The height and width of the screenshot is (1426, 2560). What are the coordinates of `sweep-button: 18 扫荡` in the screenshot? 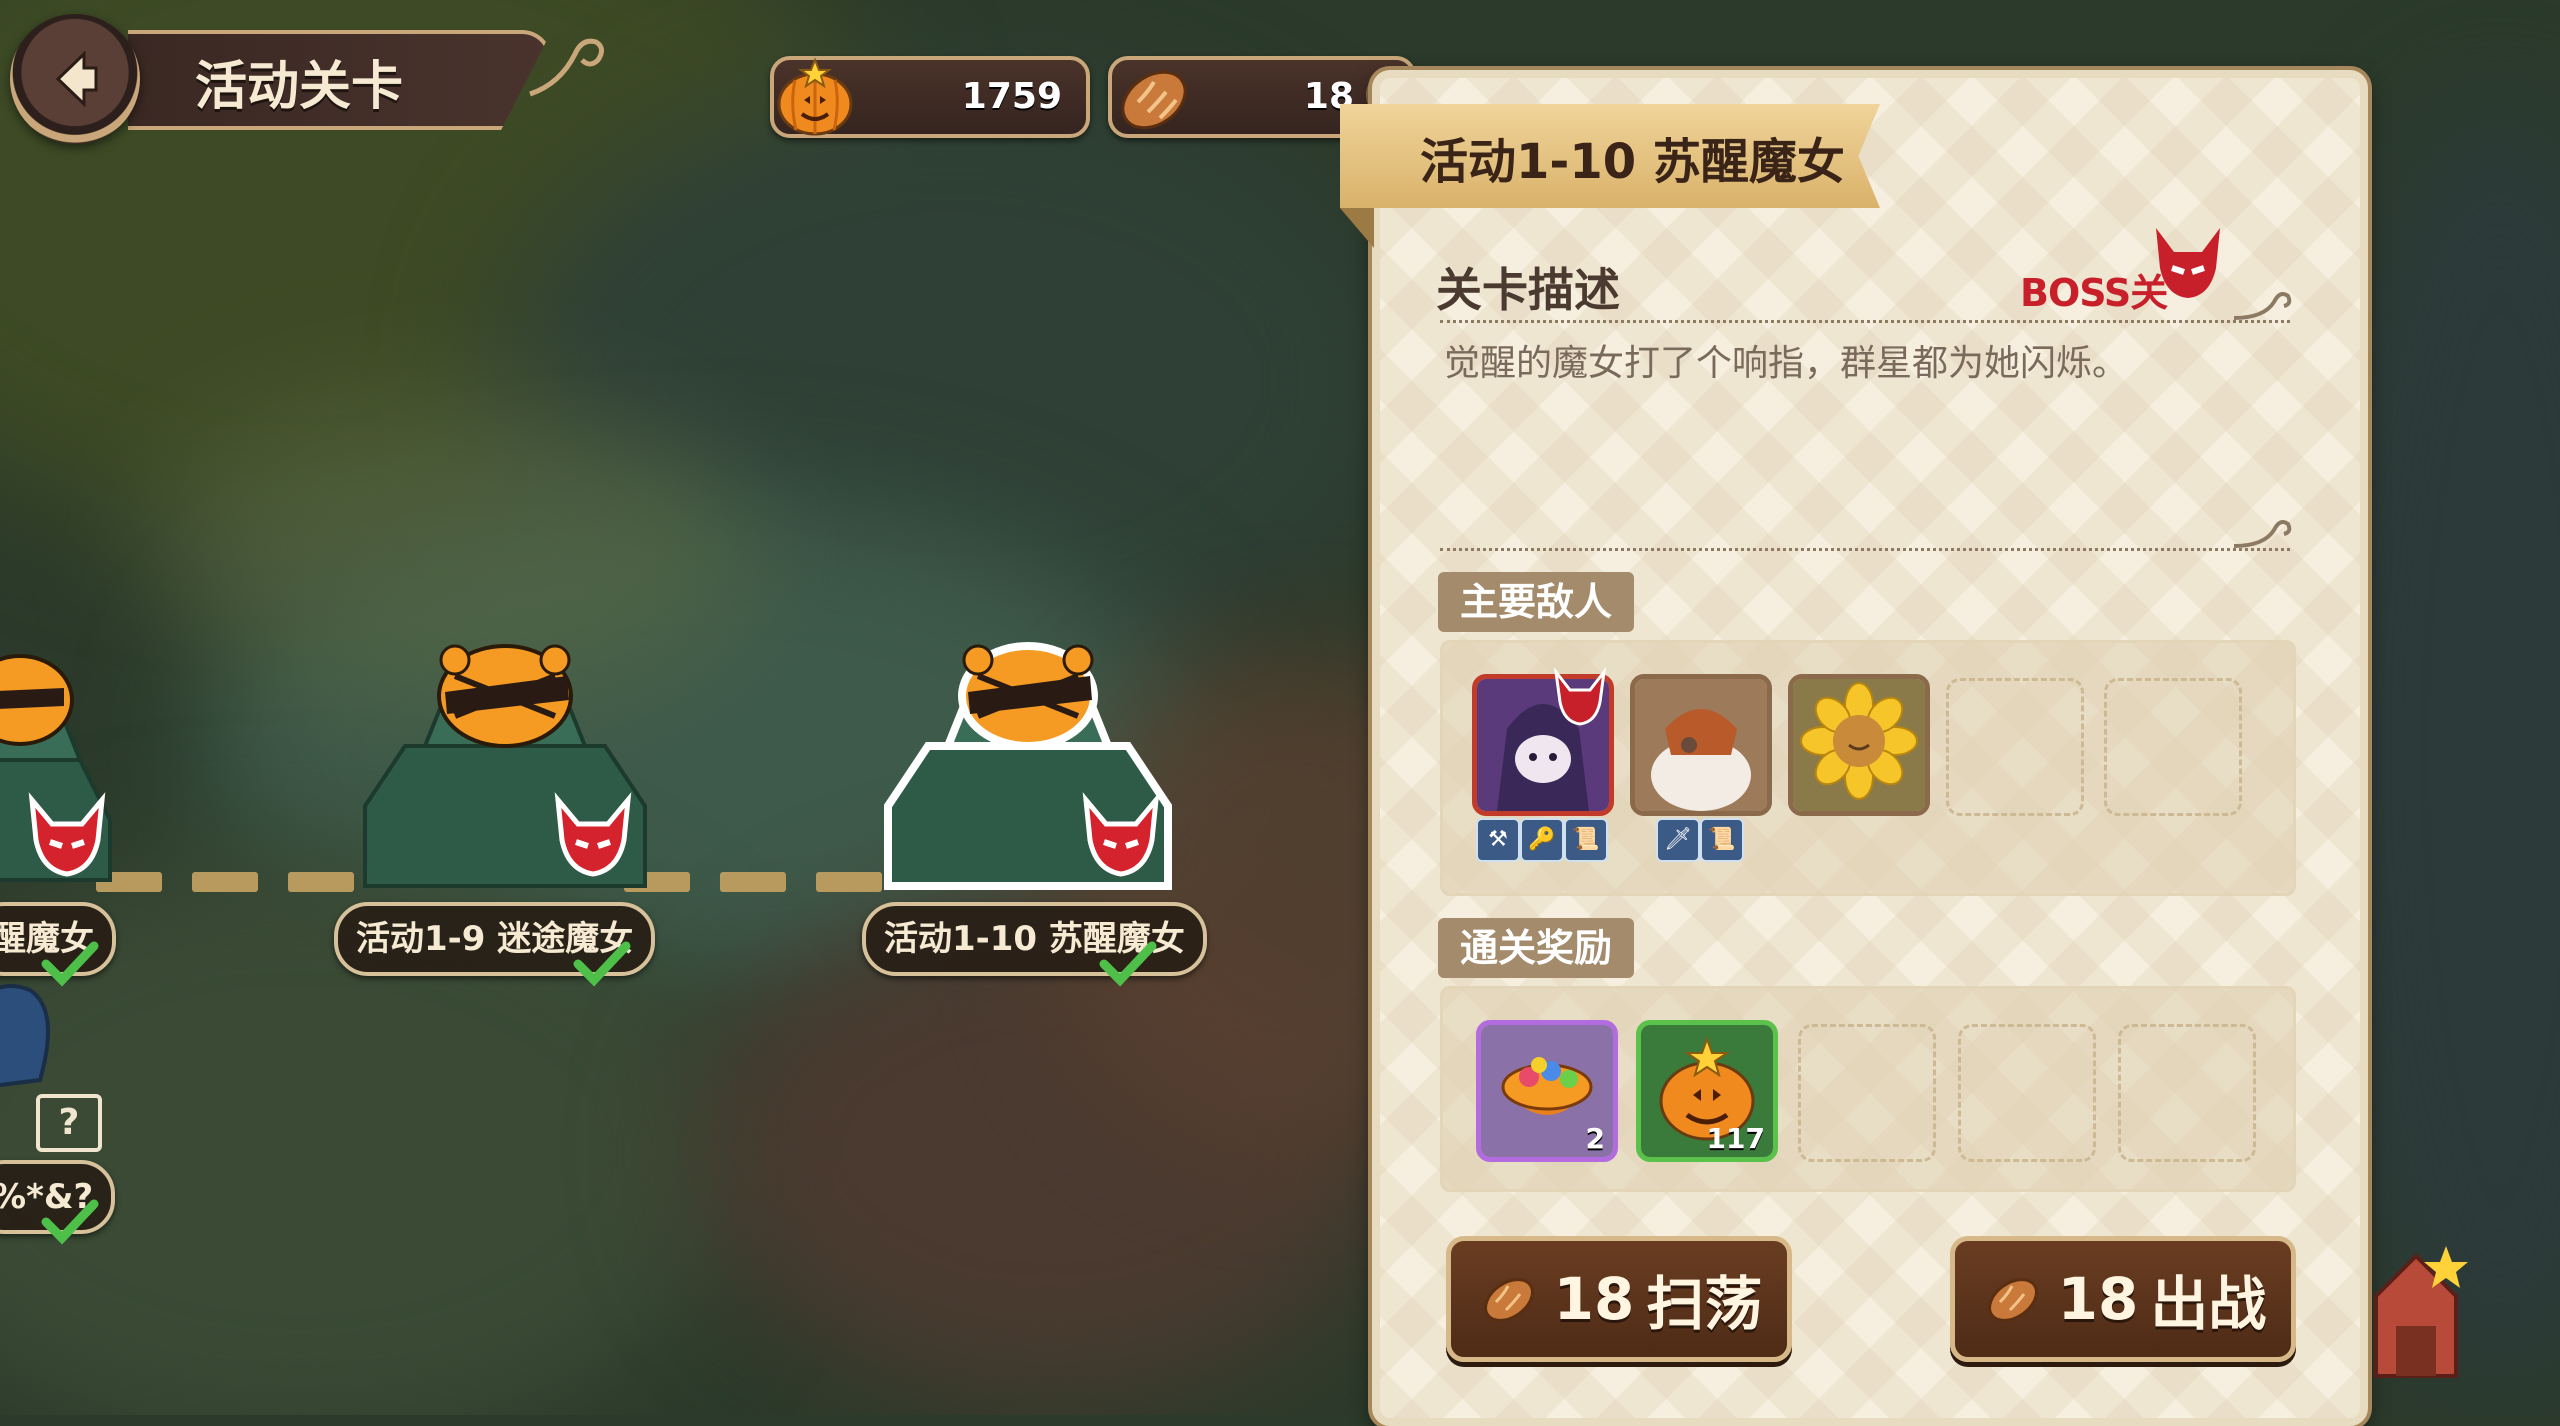 It's located at (1619, 1299).